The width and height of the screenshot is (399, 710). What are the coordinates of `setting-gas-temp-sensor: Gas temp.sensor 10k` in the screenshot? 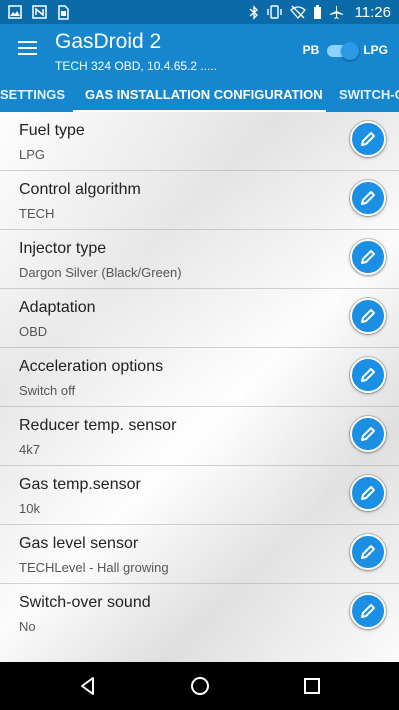 It's located at (199, 495).